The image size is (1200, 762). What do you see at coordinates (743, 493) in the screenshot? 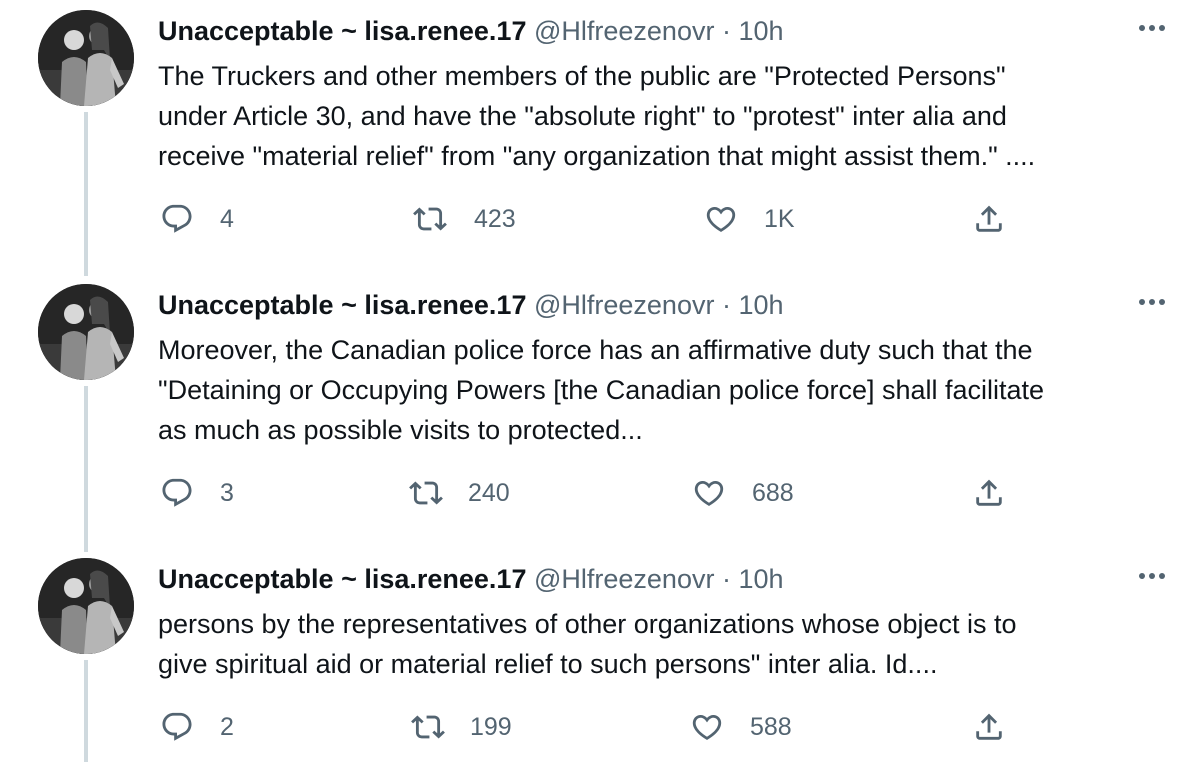
I see `like-button: 688` at bounding box center [743, 493].